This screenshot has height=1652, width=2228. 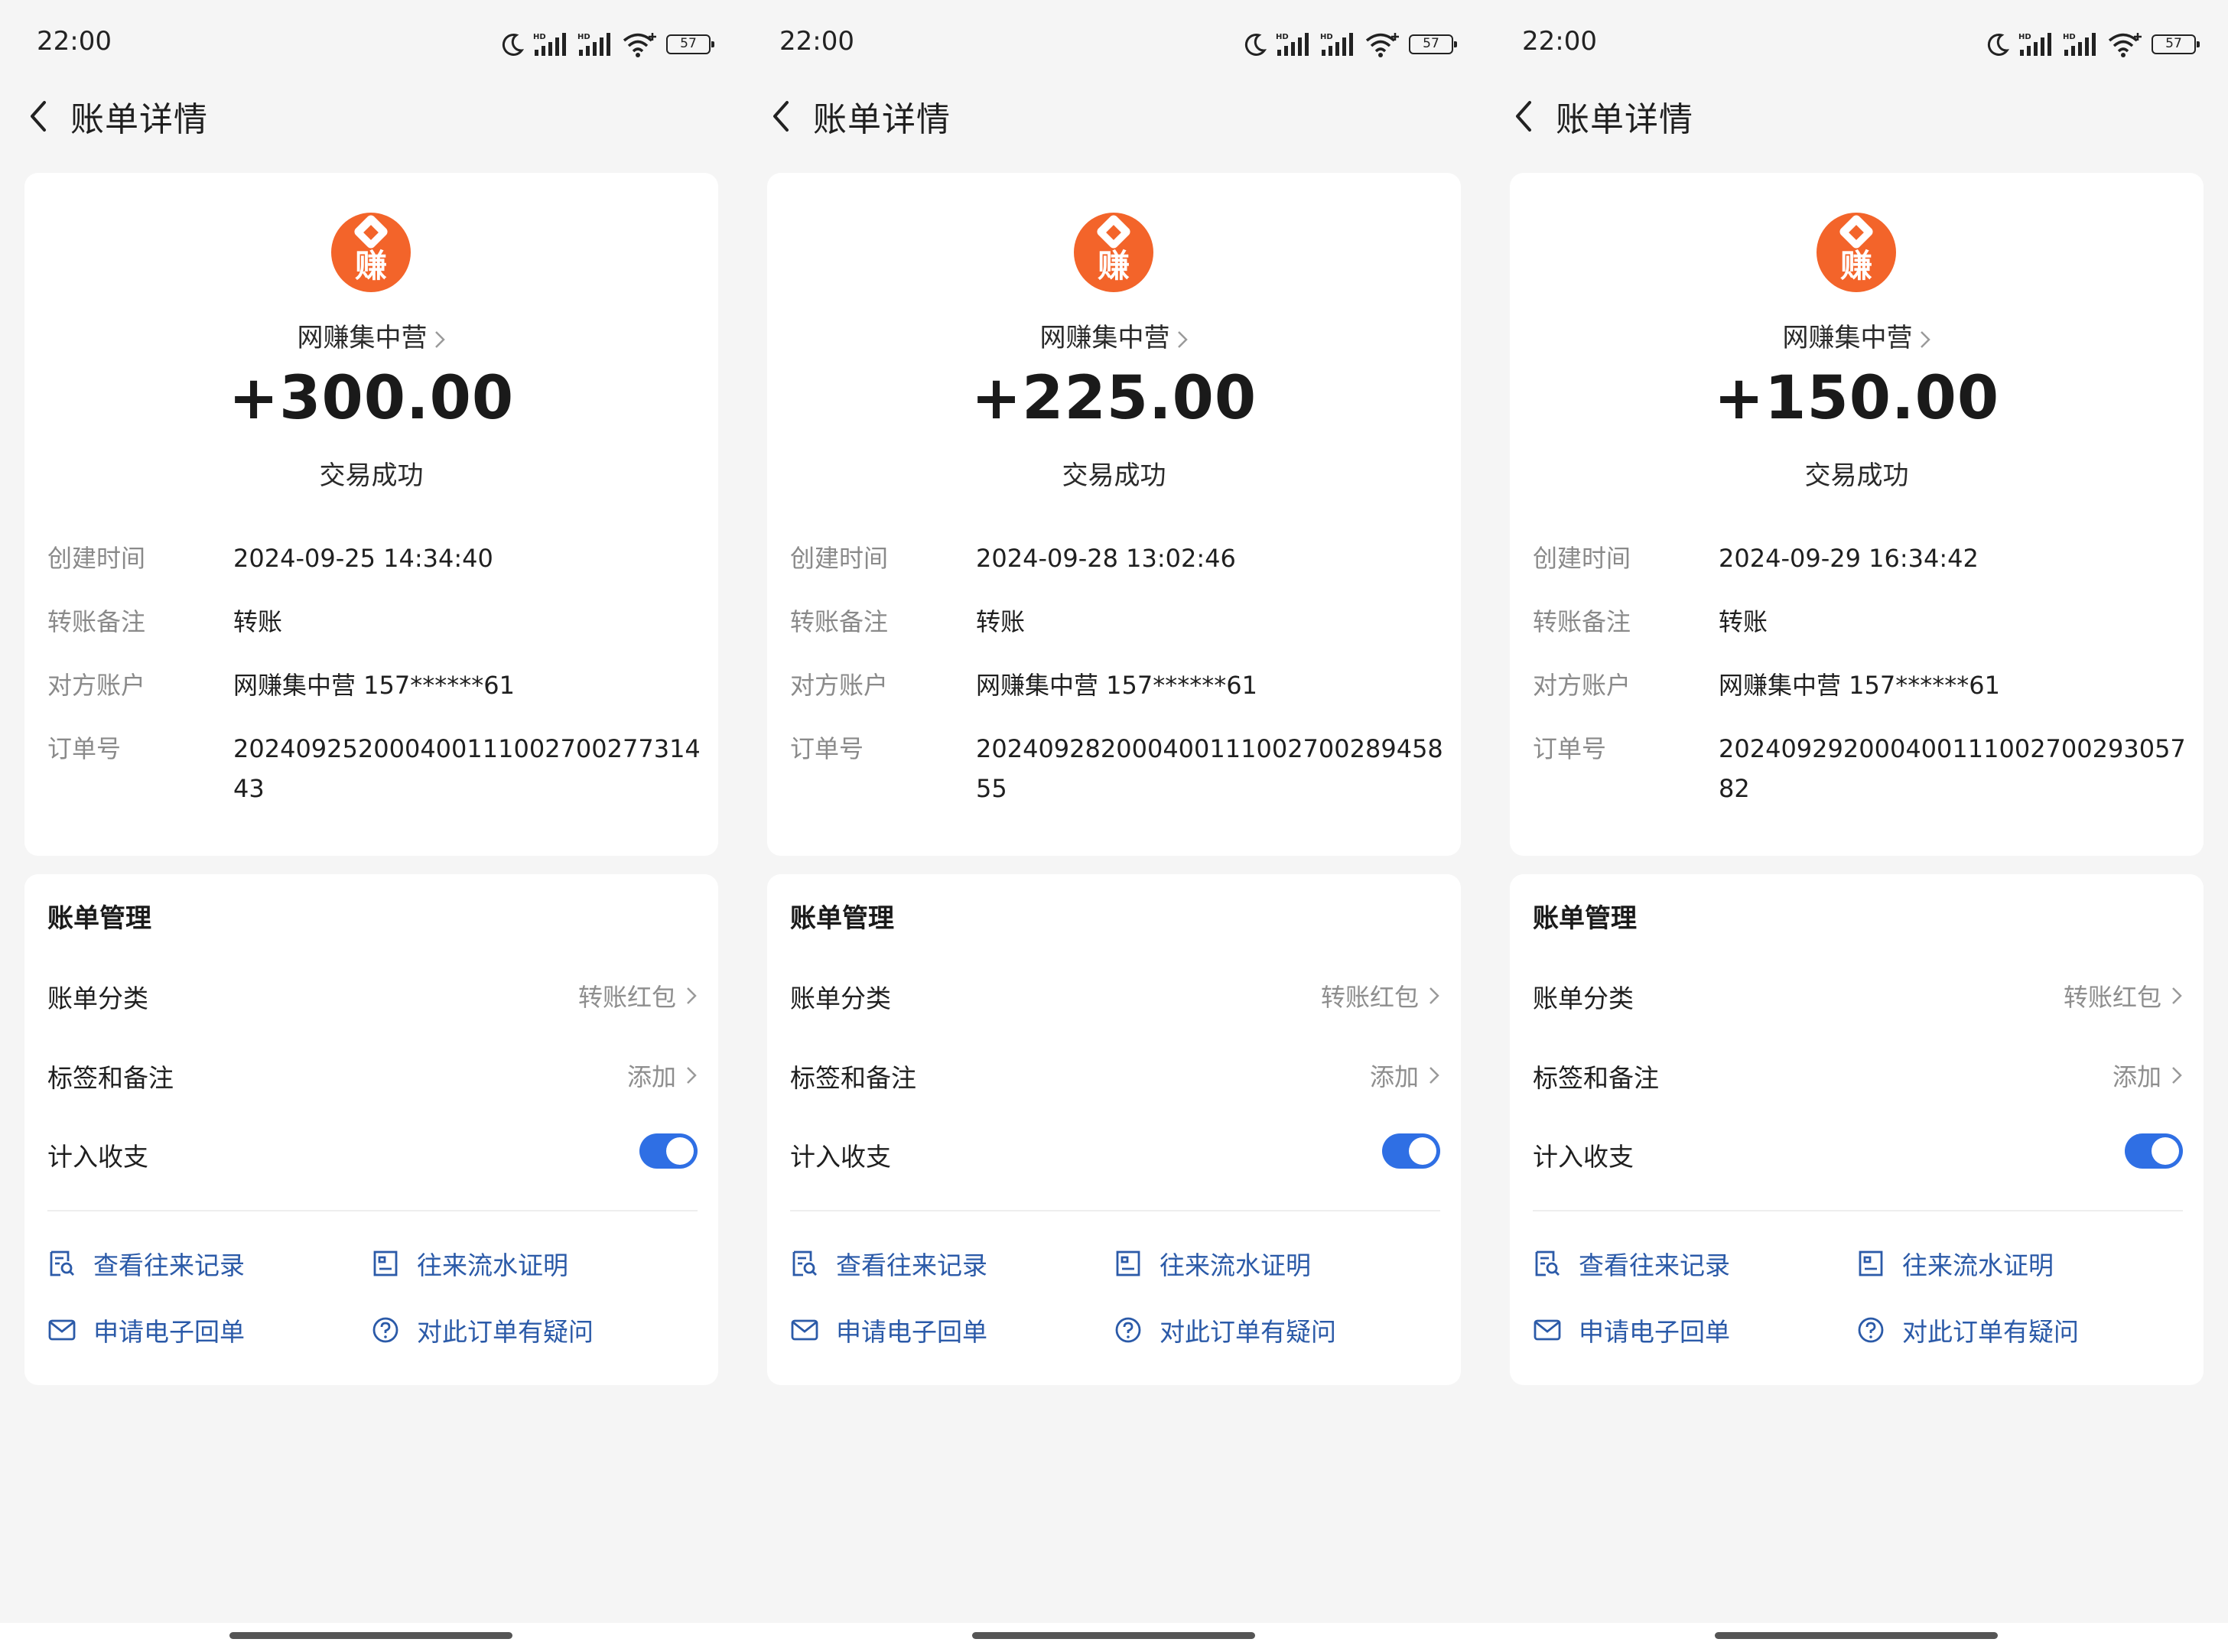 I want to click on created-time-value: 2024-09-29 16:34:42, so click(x=1849, y=559).